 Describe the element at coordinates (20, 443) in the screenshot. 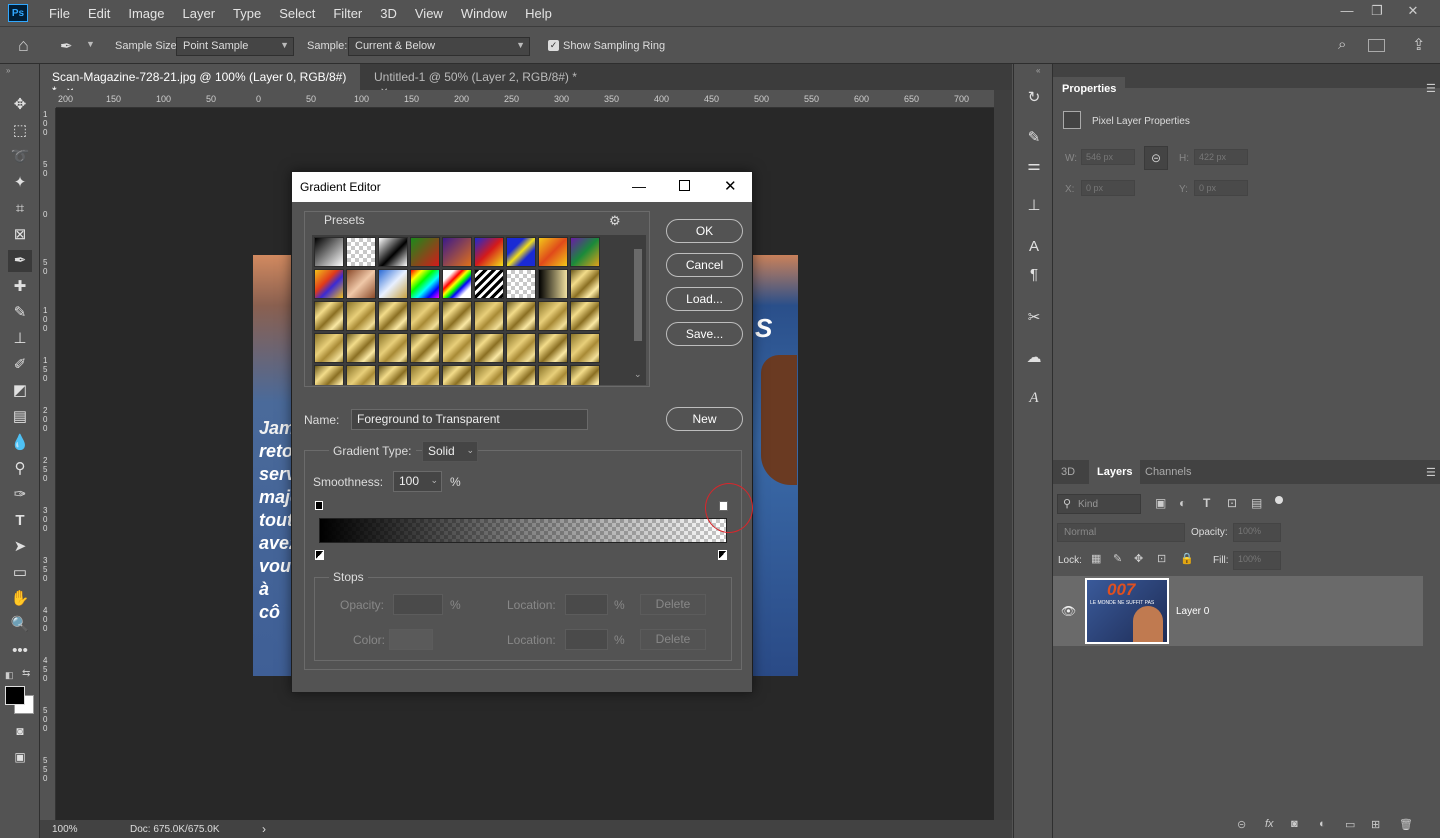

I see `blur-tool-icon: 💧` at that location.